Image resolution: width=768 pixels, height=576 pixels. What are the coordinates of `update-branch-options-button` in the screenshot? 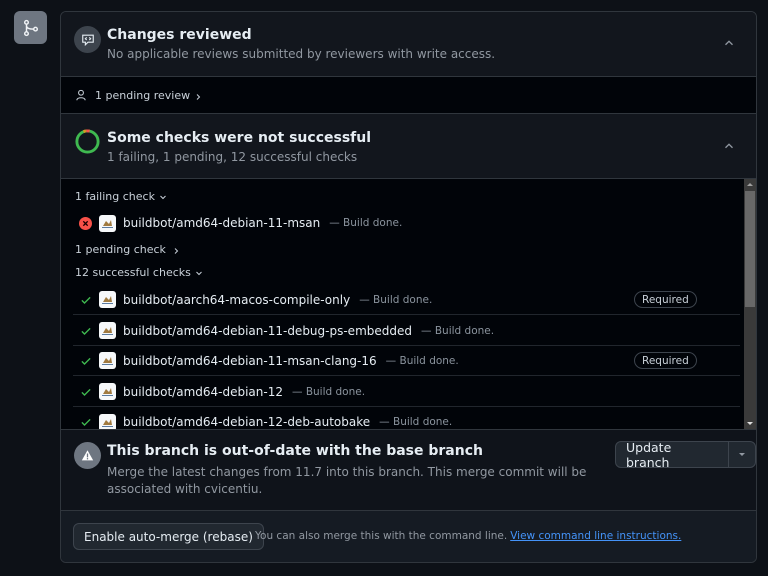 It's located at (742, 454).